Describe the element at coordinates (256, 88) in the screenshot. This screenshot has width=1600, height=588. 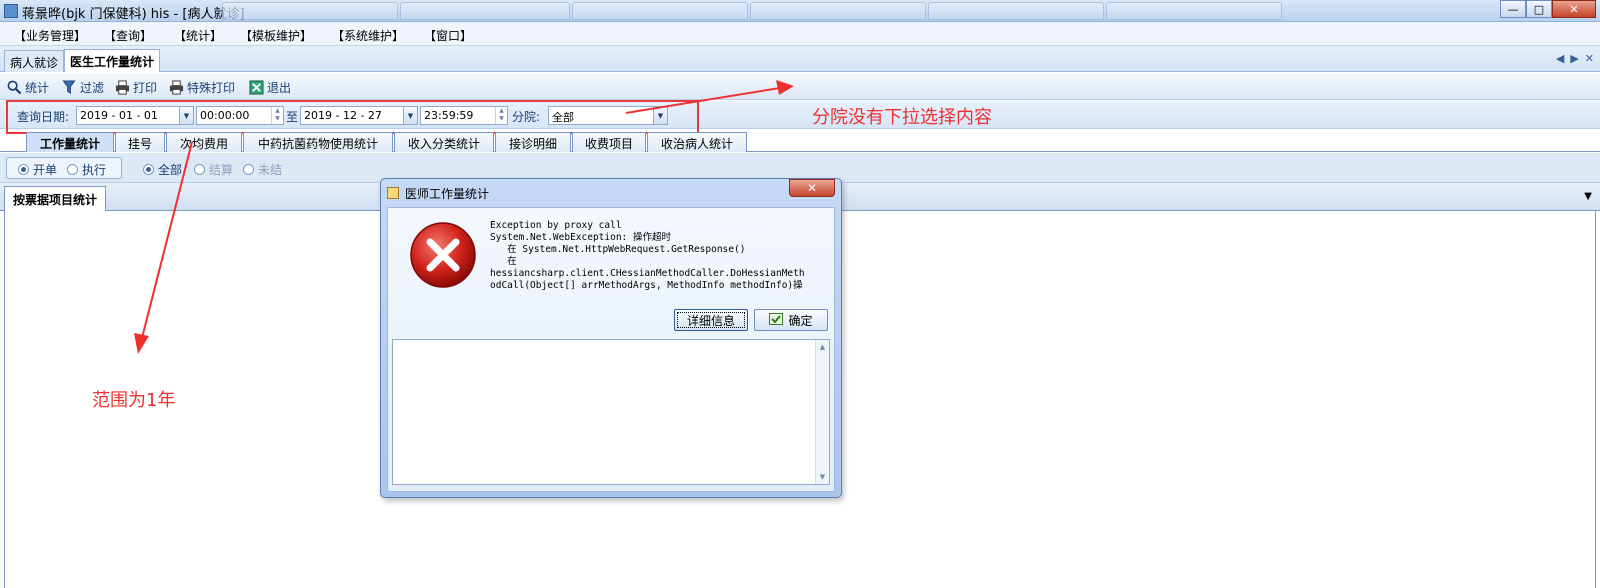
I see `exit-icon` at that location.